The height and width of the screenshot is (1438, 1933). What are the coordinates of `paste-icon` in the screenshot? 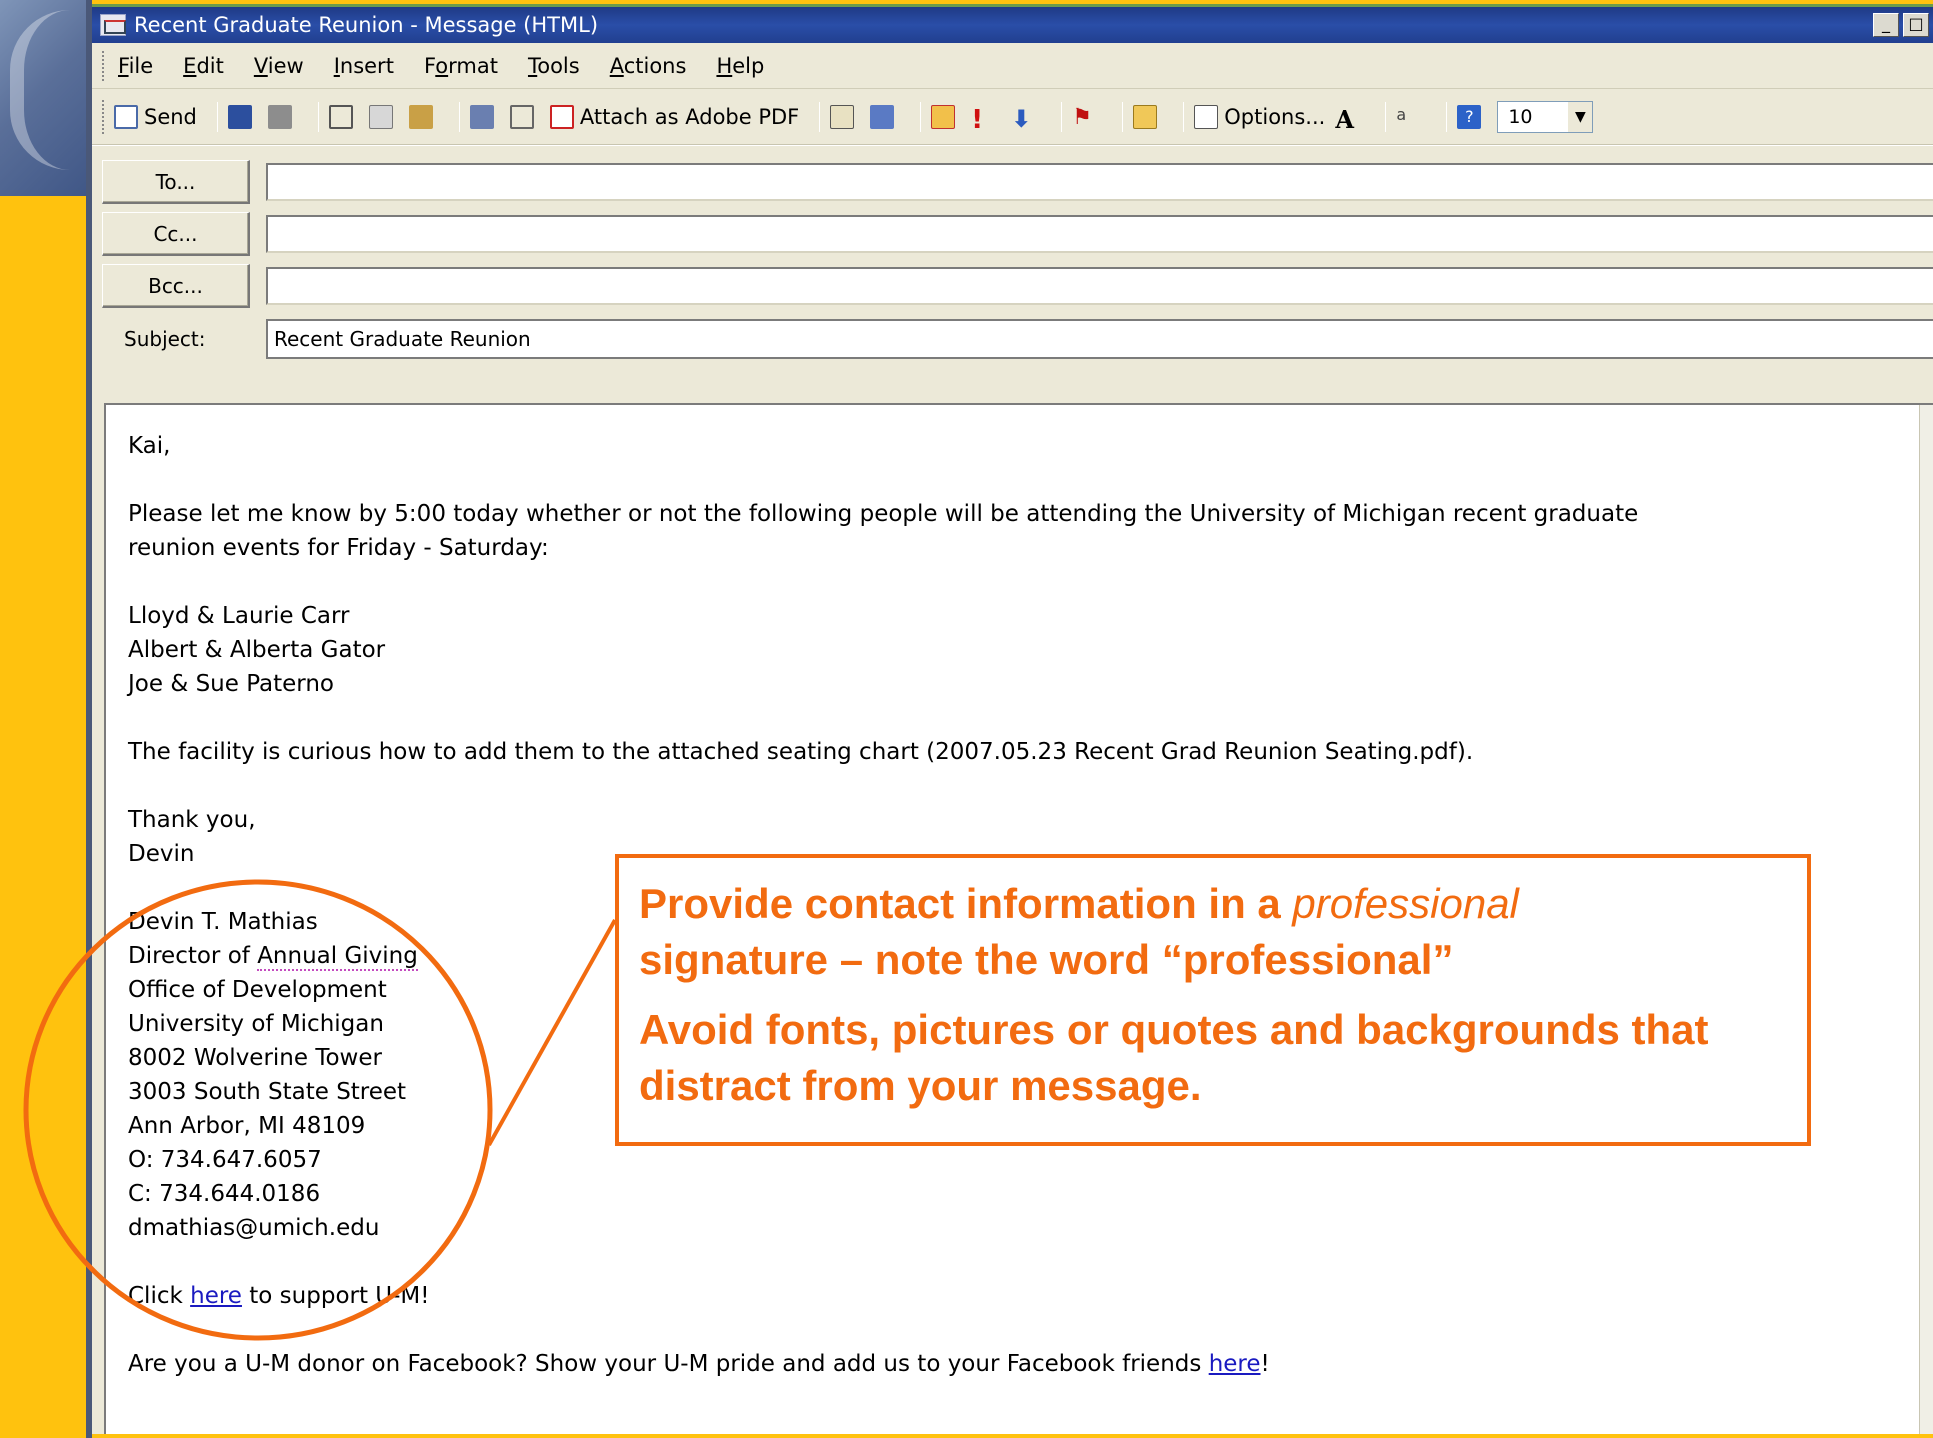 It's located at (420, 116).